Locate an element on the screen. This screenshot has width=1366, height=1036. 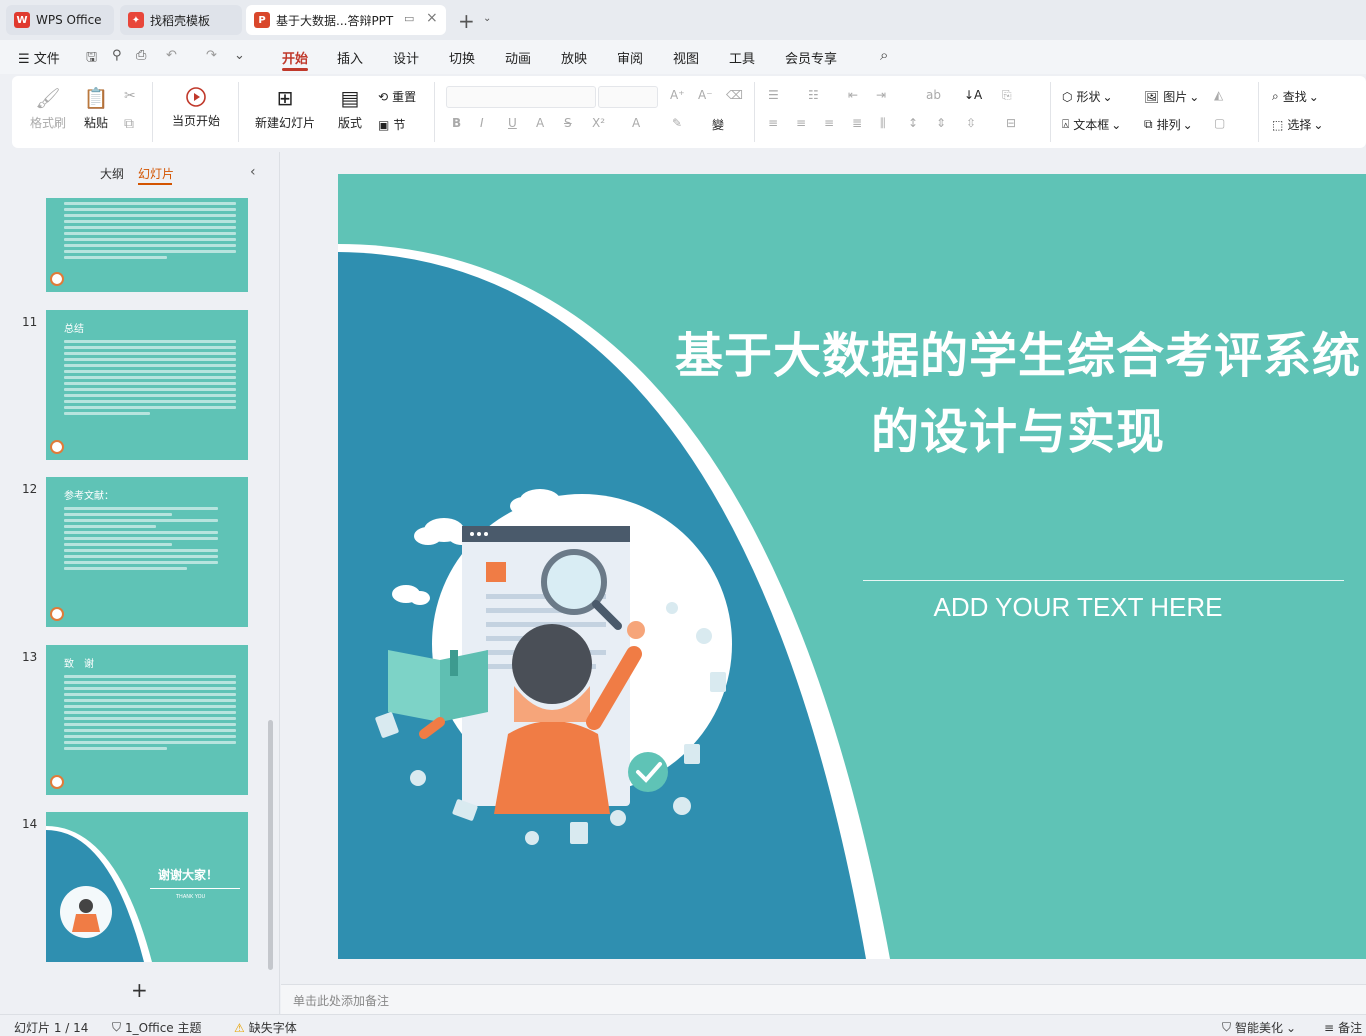
redo-icon: ↷ is located at coordinates (211, 55).